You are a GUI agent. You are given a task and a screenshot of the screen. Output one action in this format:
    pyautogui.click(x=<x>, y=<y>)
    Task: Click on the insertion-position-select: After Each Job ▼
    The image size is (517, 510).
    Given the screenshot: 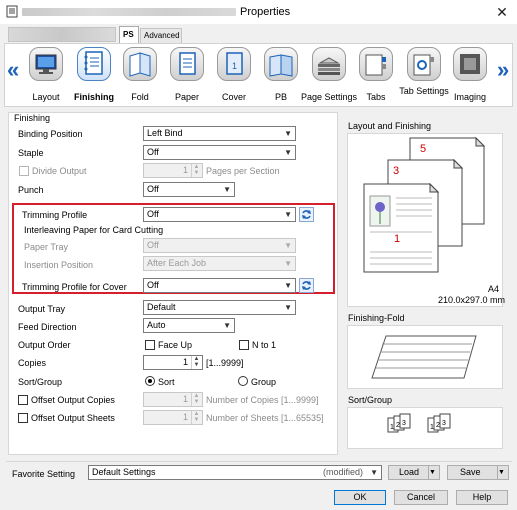 What is the action you would take?
    pyautogui.click(x=219, y=263)
    